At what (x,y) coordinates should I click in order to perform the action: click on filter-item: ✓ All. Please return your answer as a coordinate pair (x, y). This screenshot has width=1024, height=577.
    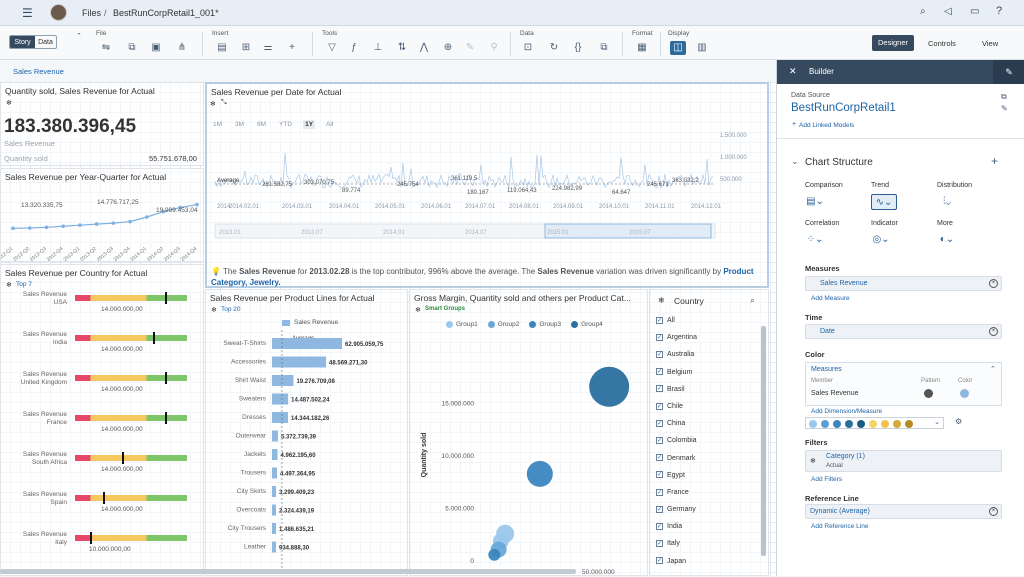
    Looking at the image, I should click on (706, 320).